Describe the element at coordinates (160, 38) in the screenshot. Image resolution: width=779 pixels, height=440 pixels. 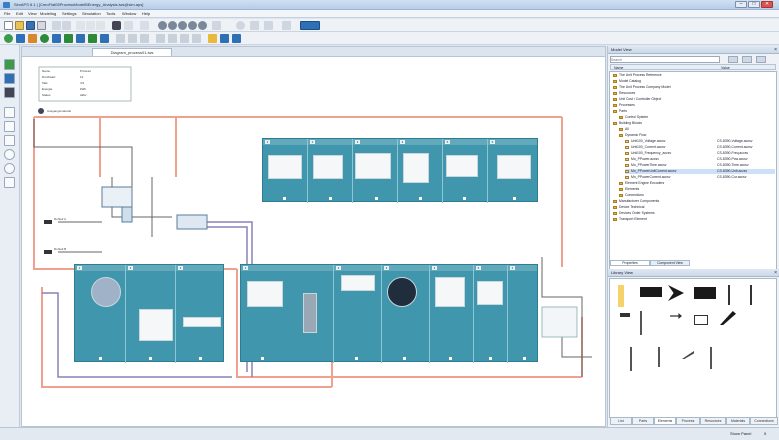
I see `frame-icon` at that location.